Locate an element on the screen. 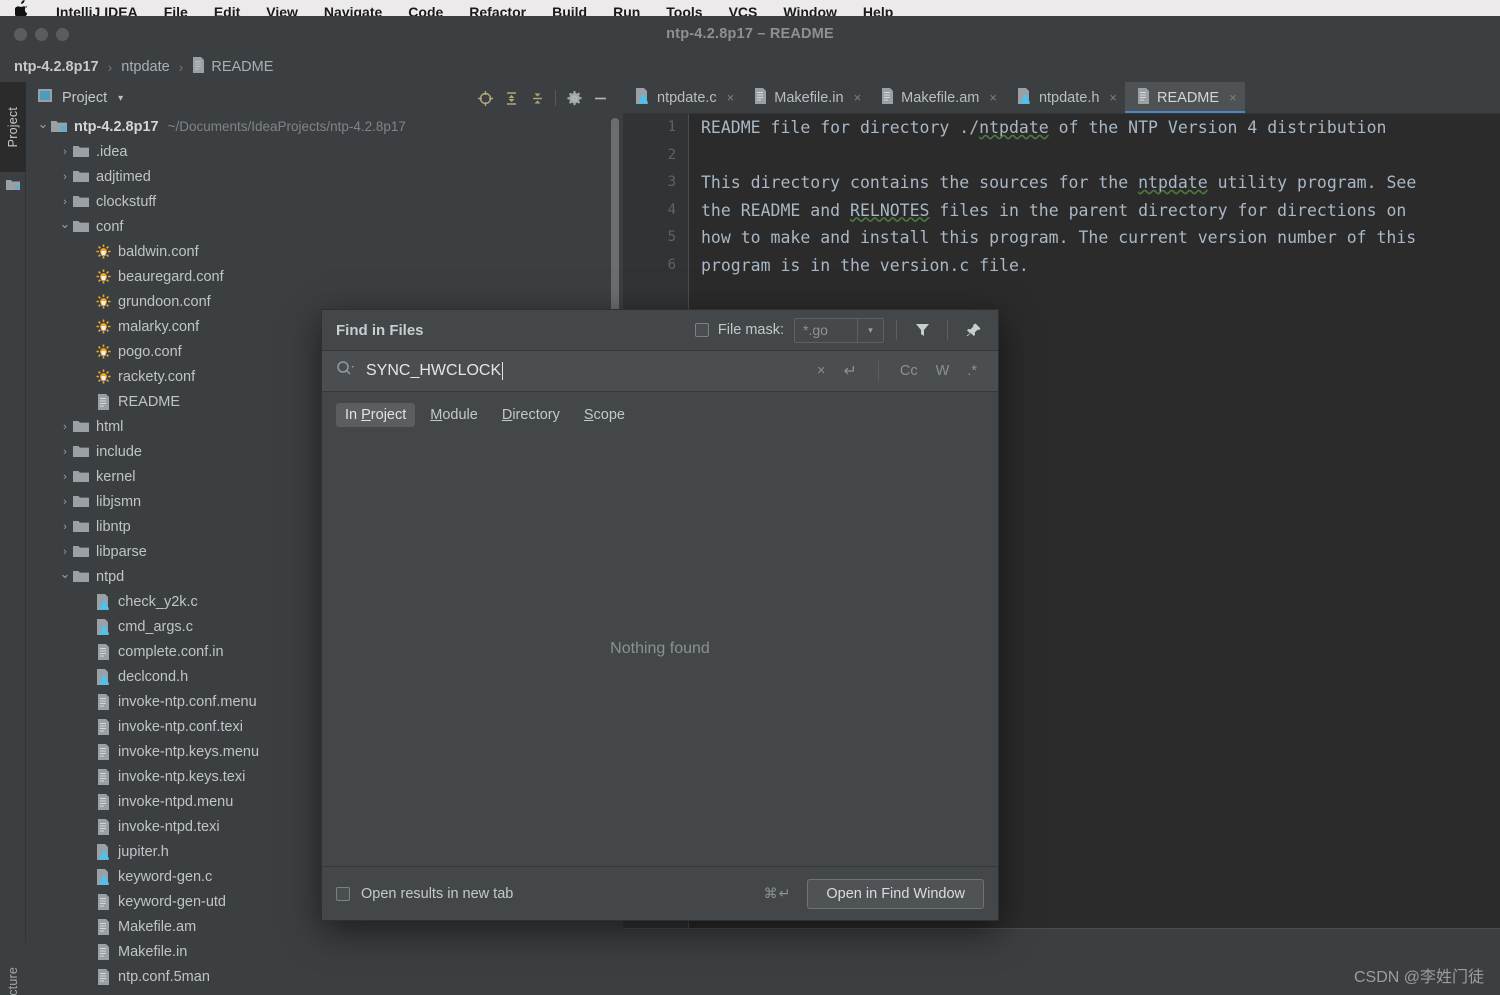 This screenshot has width=1500, height=995. menu-item-help: Help is located at coordinates (878, 10).